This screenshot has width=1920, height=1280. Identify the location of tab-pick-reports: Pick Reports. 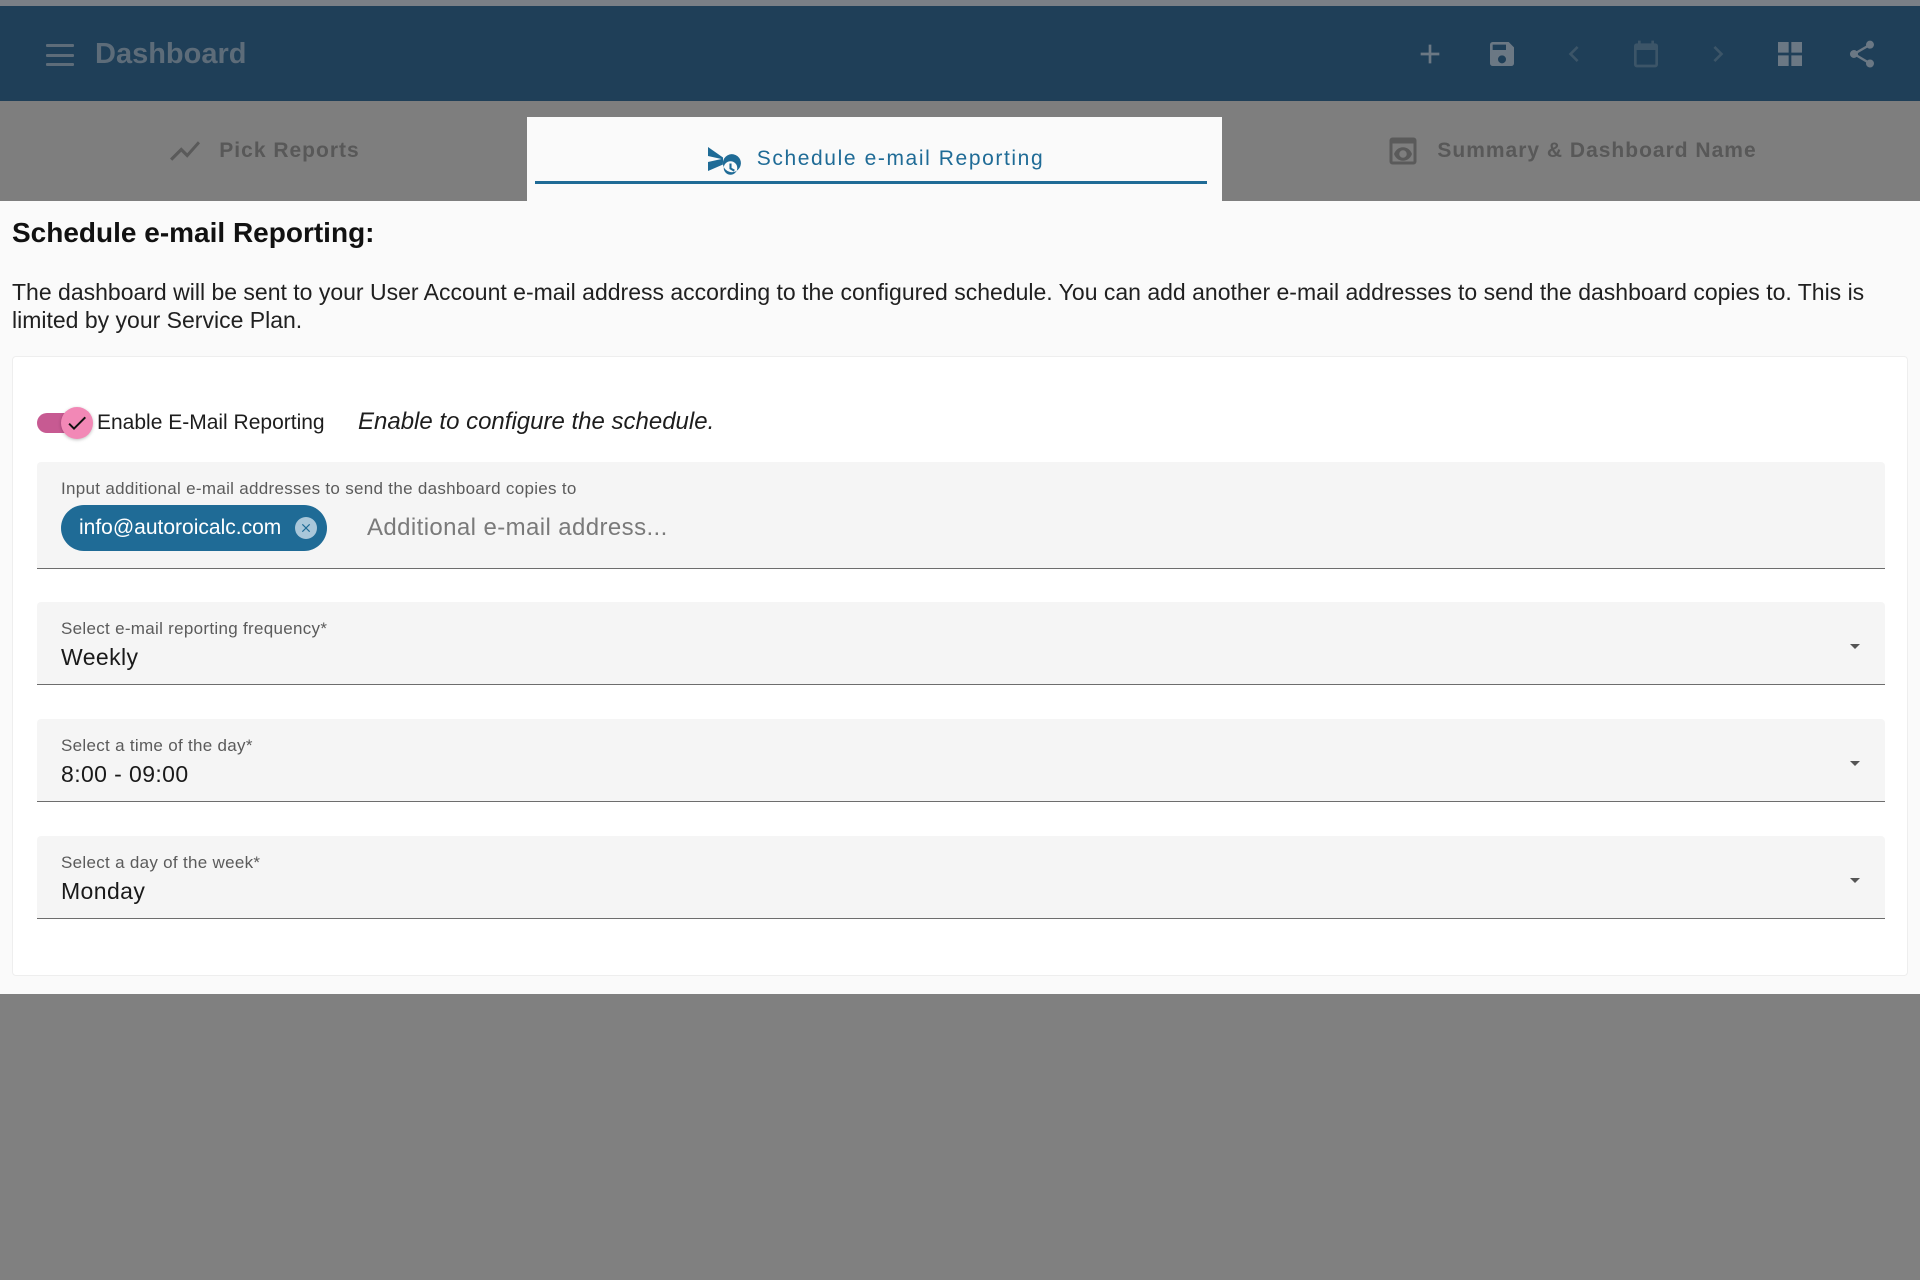
(263, 151).